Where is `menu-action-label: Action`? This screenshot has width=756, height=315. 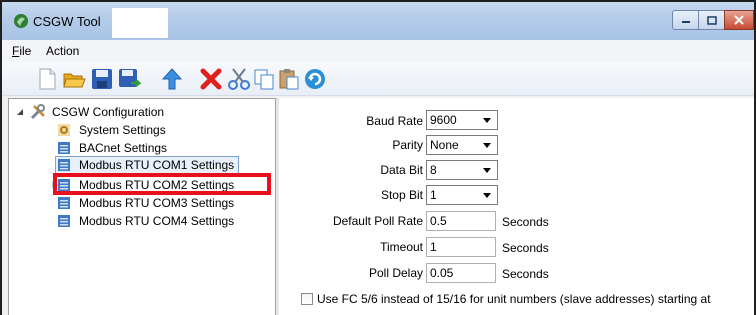 menu-action-label: Action is located at coordinates (63, 51).